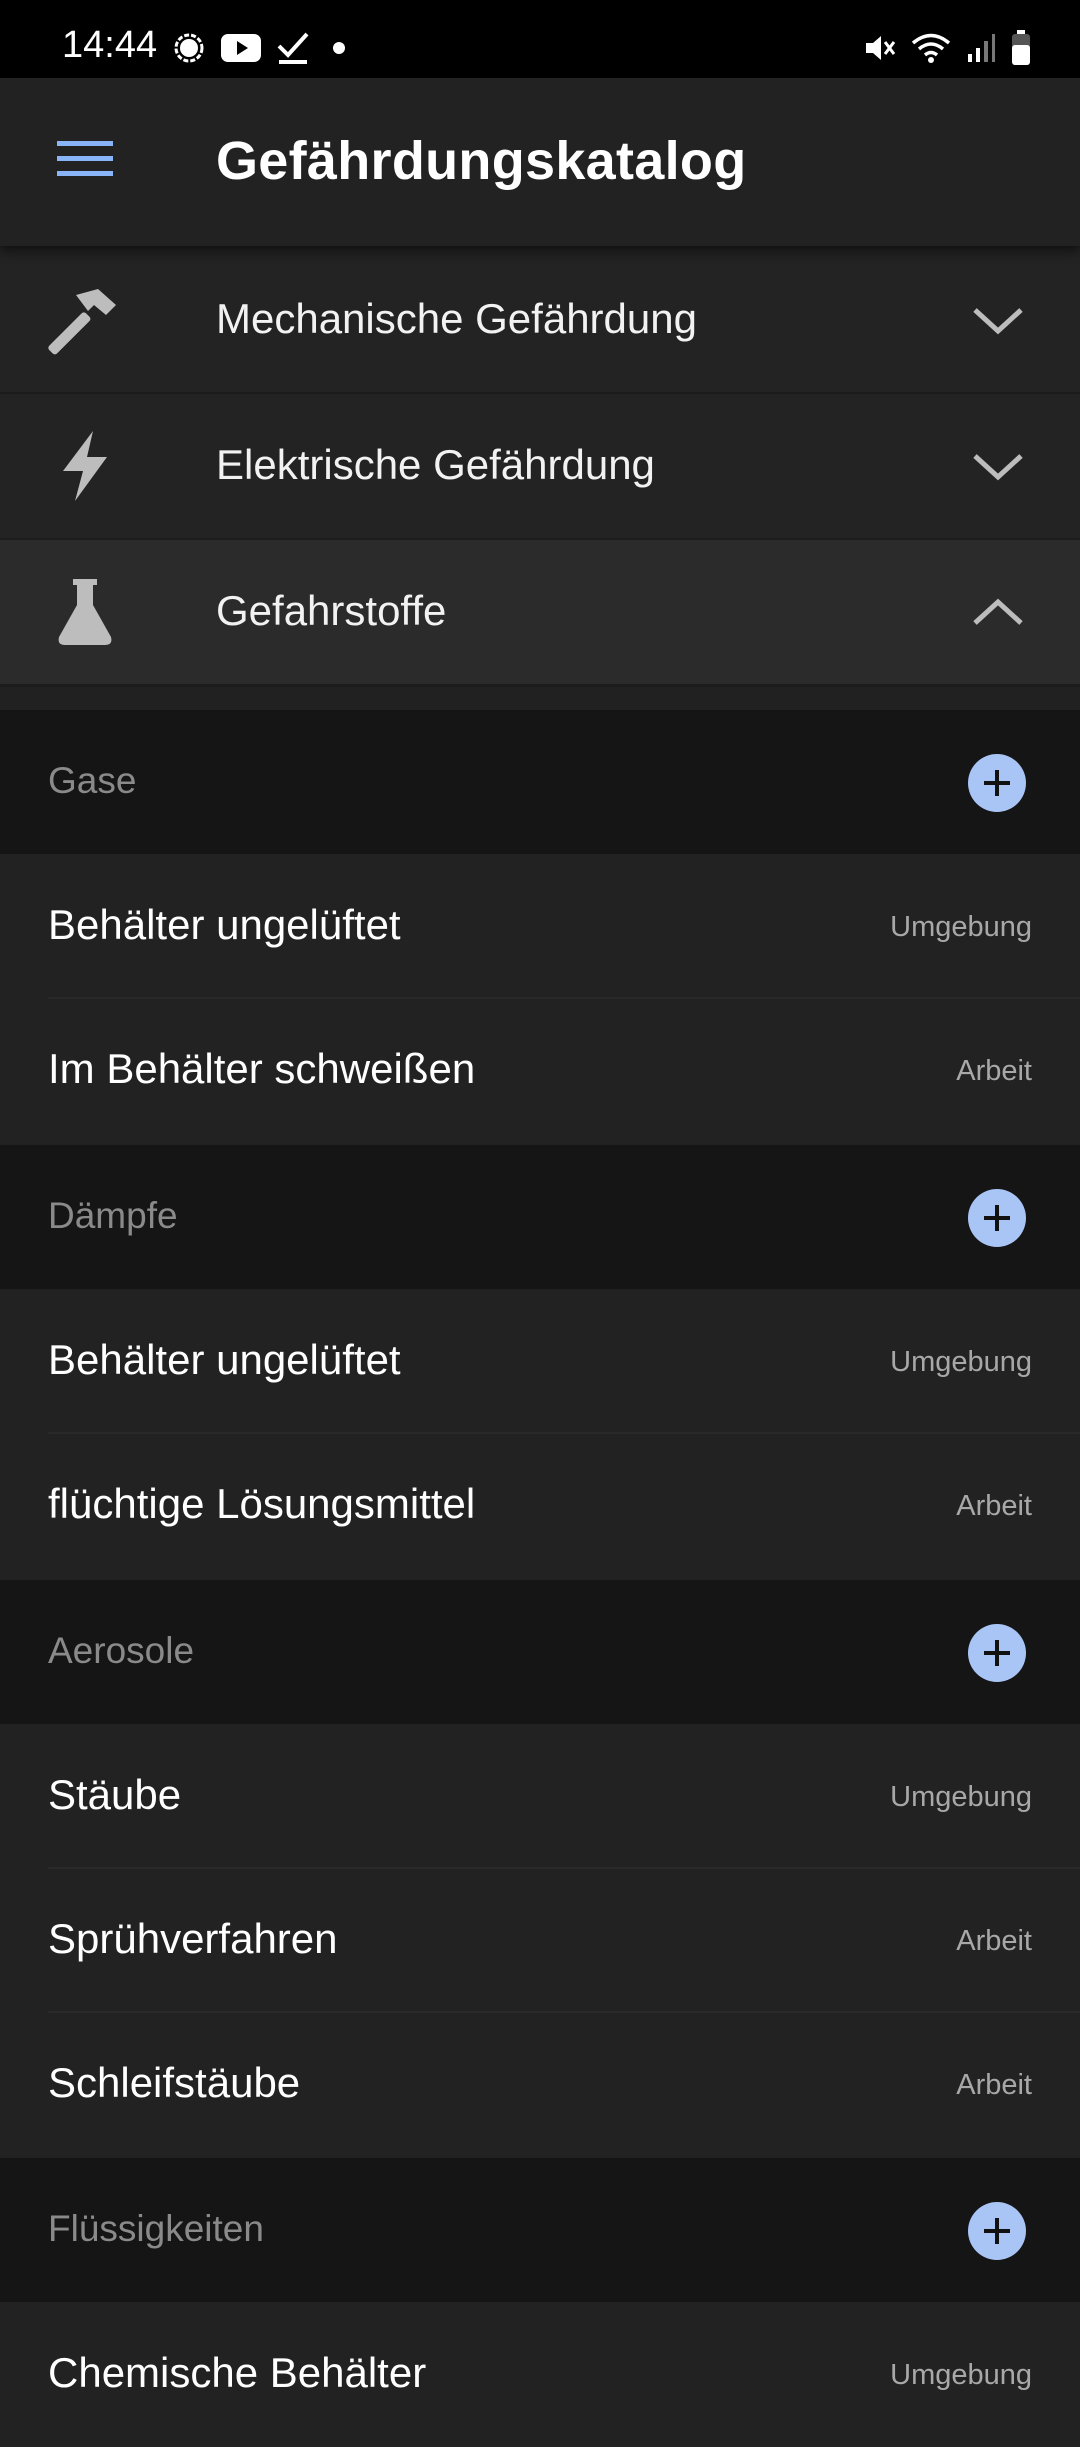 The width and height of the screenshot is (1080, 2447). I want to click on hammer-icon, so click(85, 320).